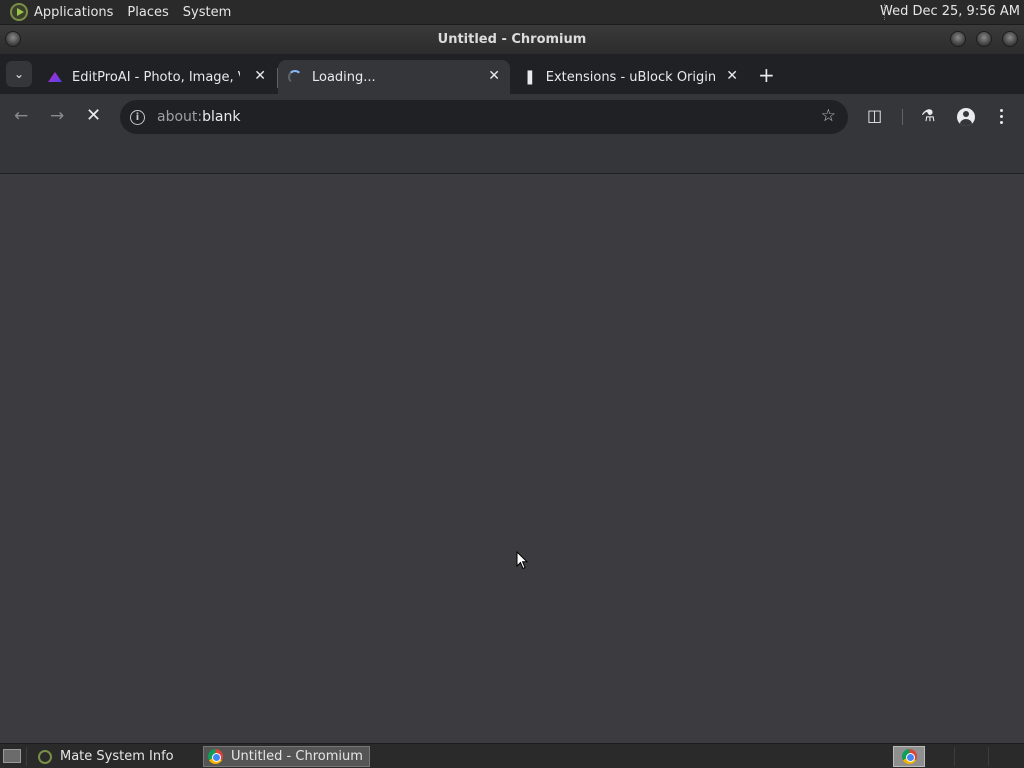  Describe the element at coordinates (512, 755) in the screenshot. I see `bottom-panel: Mate System Info Untitled - Chromium` at that location.